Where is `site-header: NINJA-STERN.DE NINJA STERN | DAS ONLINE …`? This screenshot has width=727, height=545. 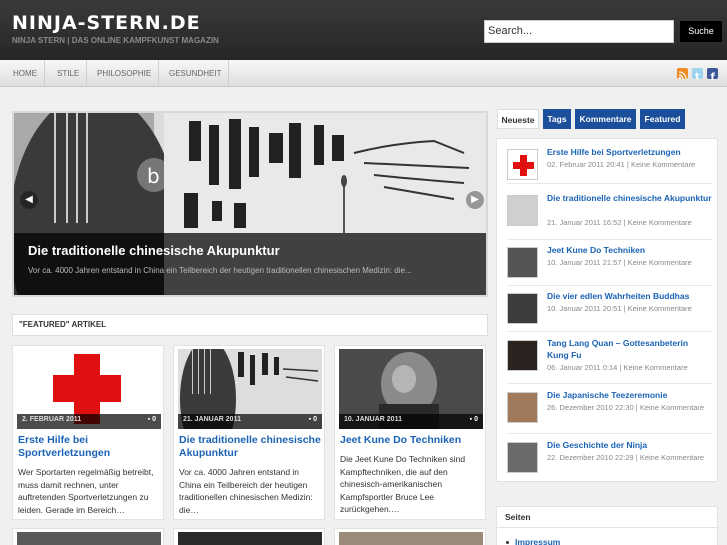 site-header: NINJA-STERN.DE NINJA STERN | DAS ONLINE … is located at coordinates (363, 30).